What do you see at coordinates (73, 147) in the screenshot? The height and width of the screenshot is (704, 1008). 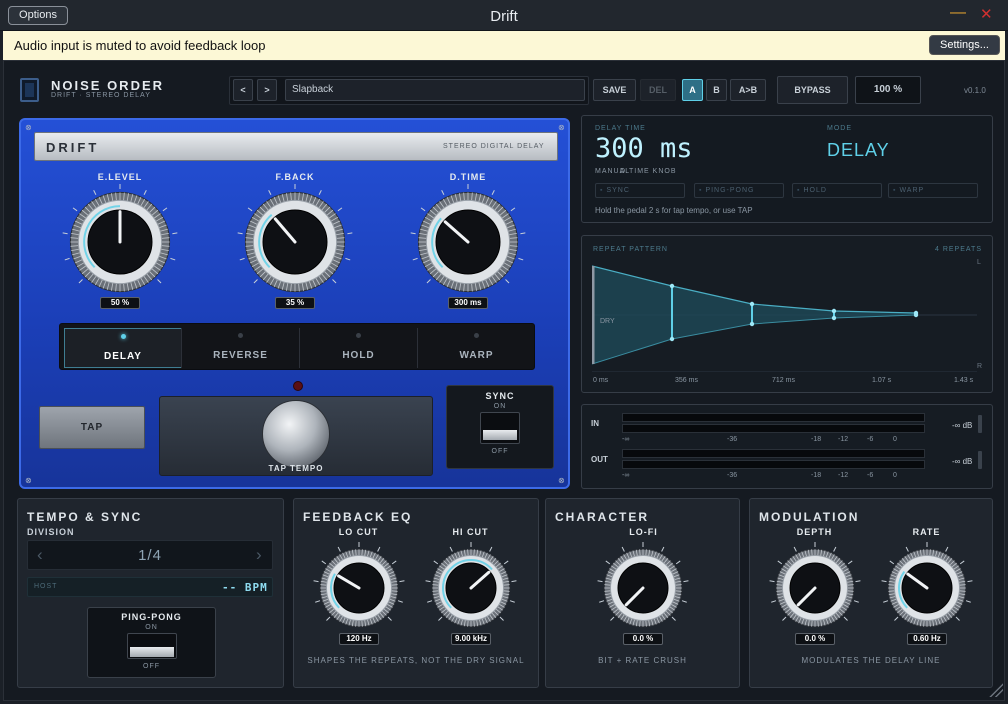 I see `pedal-title: DRIFT` at bounding box center [73, 147].